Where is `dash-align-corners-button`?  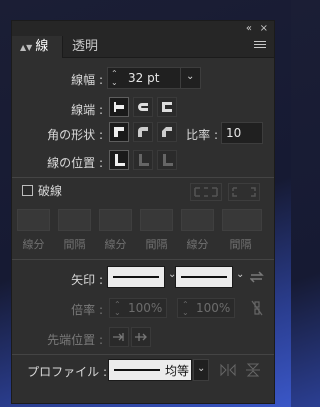 dash-align-corners-button is located at coordinates (206, 192).